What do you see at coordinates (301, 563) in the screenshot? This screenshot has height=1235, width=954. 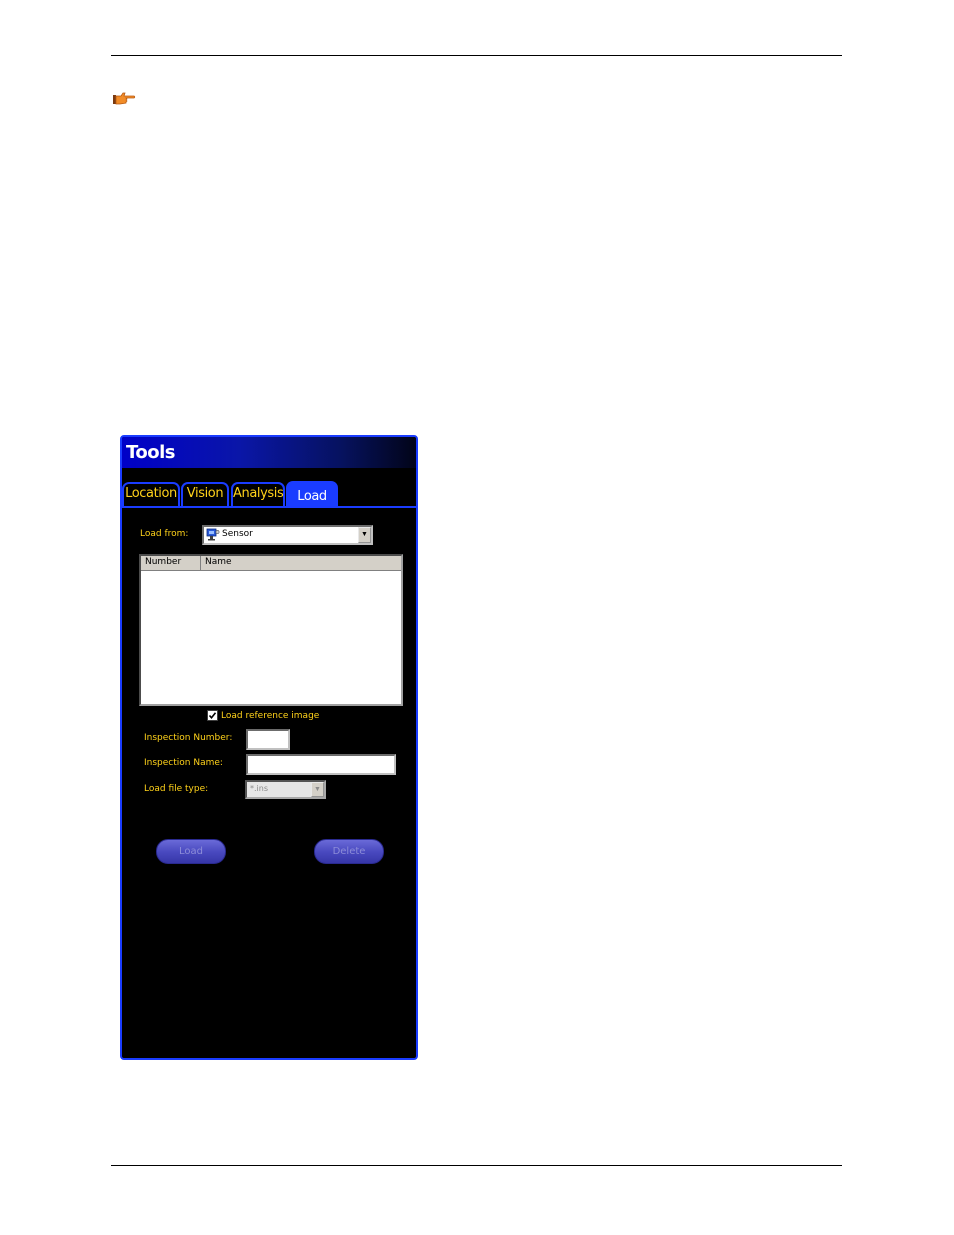 I see `column-header-name: Name` at bounding box center [301, 563].